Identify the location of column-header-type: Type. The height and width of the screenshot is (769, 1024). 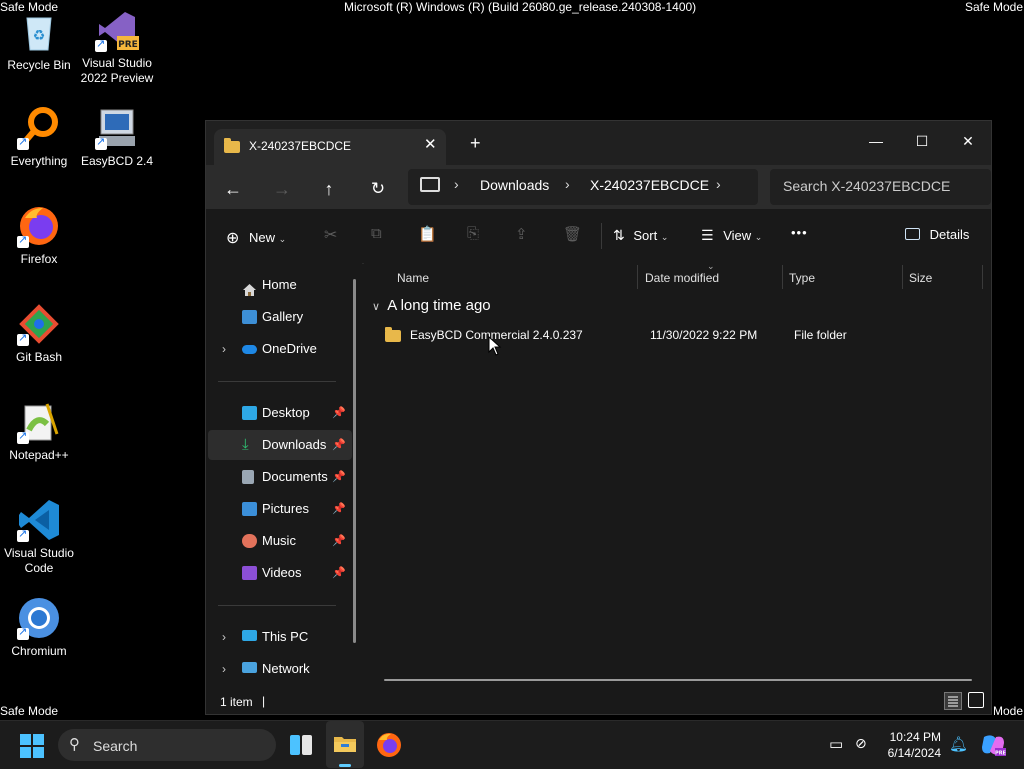
(802, 278).